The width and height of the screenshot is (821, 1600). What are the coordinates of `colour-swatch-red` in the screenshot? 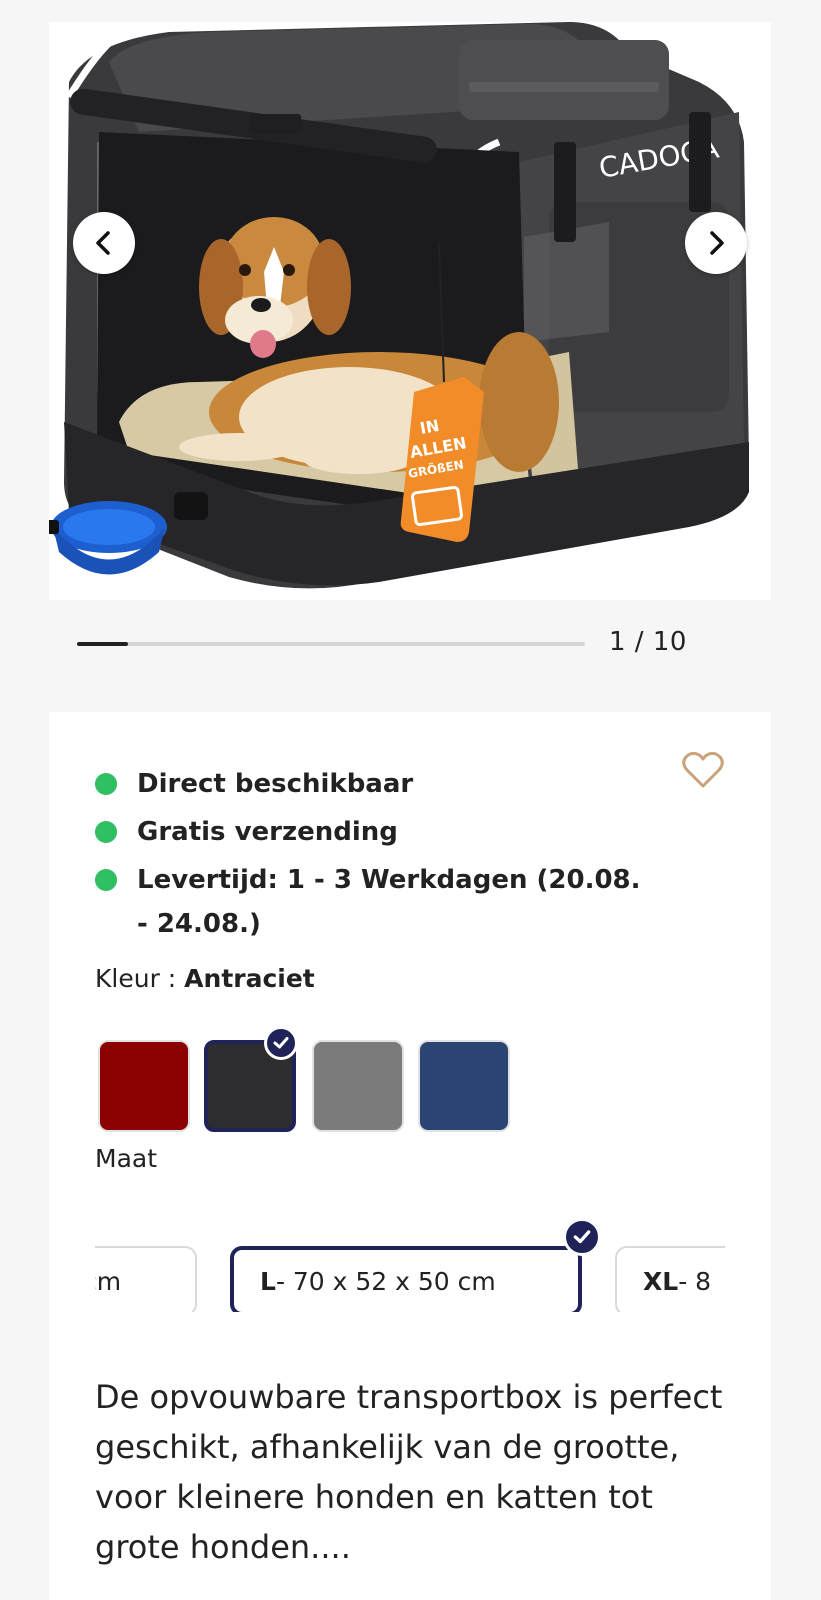 It's located at (144, 1086).